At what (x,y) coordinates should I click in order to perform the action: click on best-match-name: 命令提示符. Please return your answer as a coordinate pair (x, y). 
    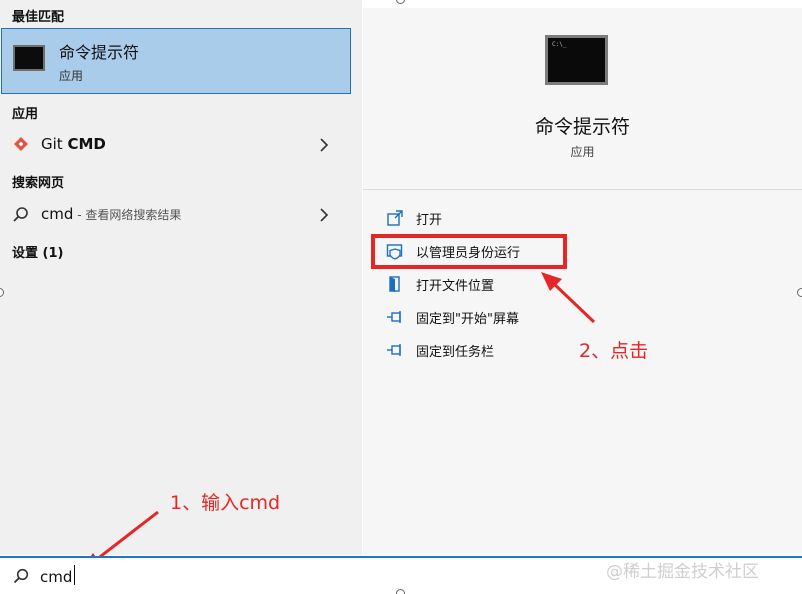
    Looking at the image, I should click on (99, 52).